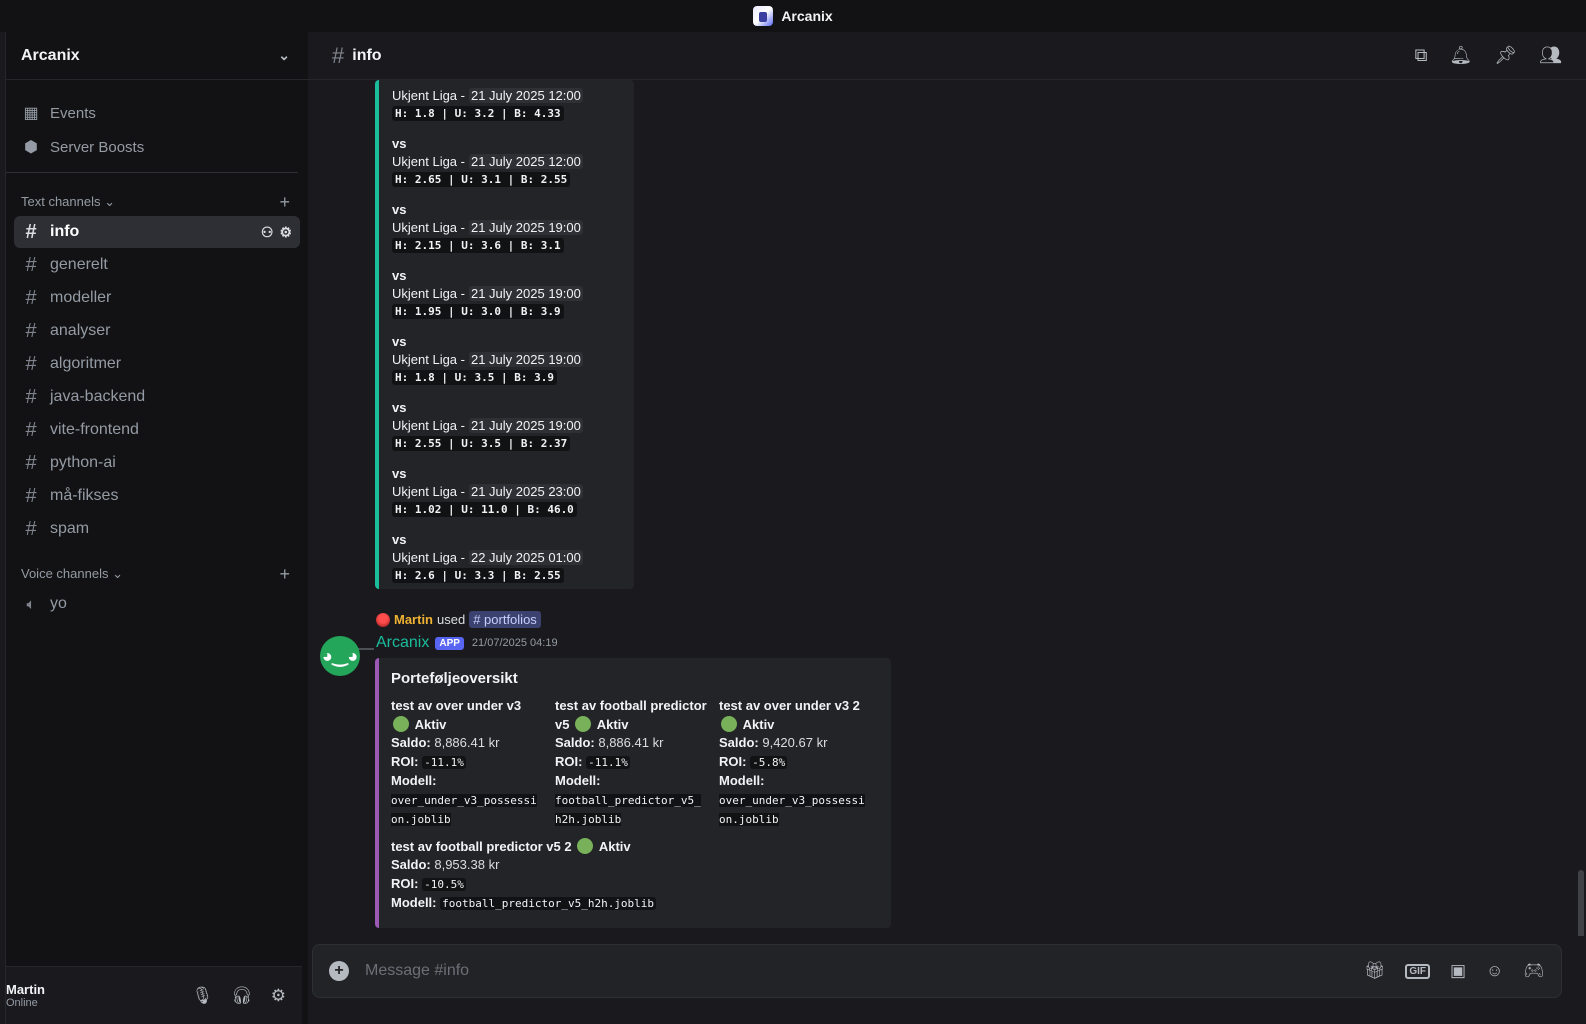  What do you see at coordinates (367, 55) in the screenshot?
I see `channel-title: info` at bounding box center [367, 55].